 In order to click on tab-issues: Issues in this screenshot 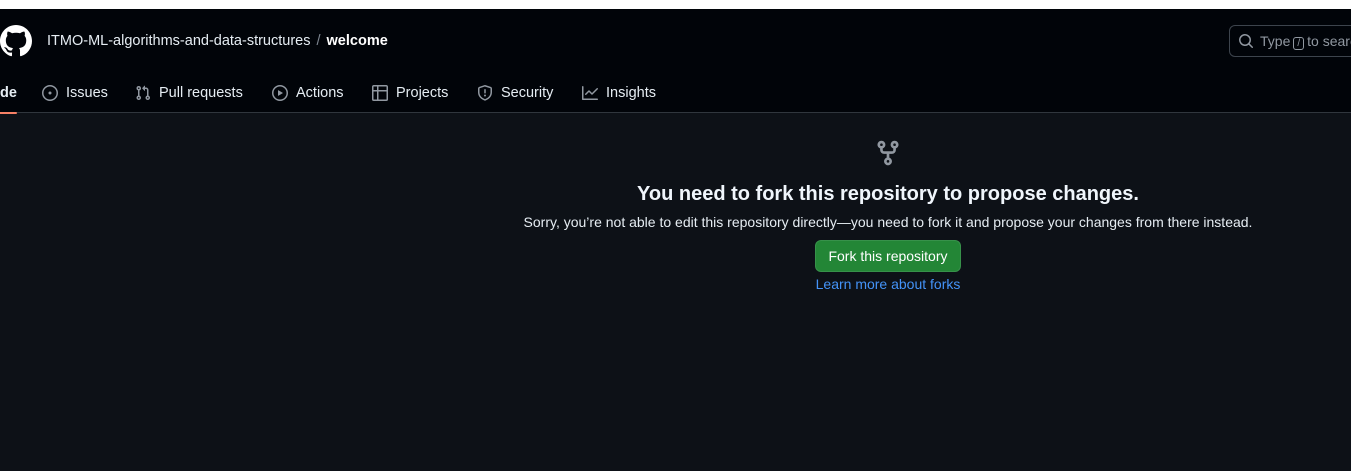, I will do `click(75, 93)`.